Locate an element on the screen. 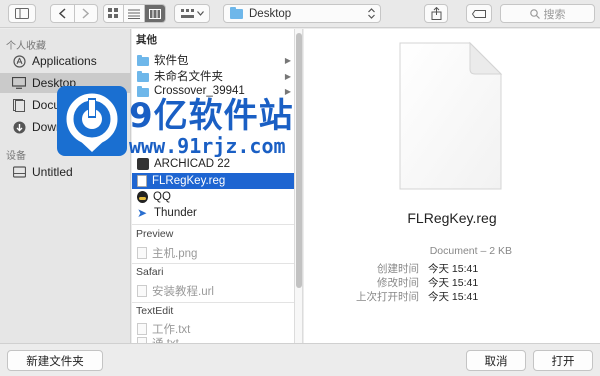 The height and width of the screenshot is (376, 600). modified-value: 今天 15:41 is located at coordinates (453, 283).